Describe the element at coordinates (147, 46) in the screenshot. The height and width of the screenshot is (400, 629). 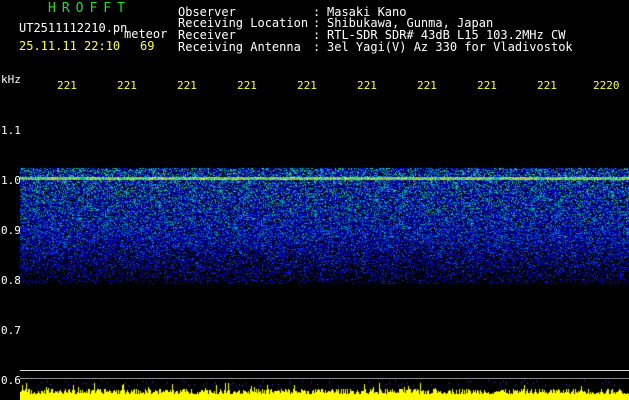
I see `count-value: 69` at that location.